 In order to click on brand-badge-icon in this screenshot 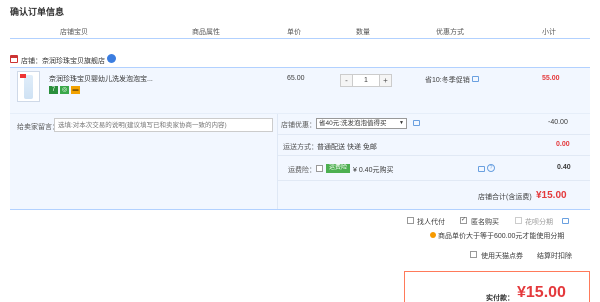, I will do `click(111, 58)`.